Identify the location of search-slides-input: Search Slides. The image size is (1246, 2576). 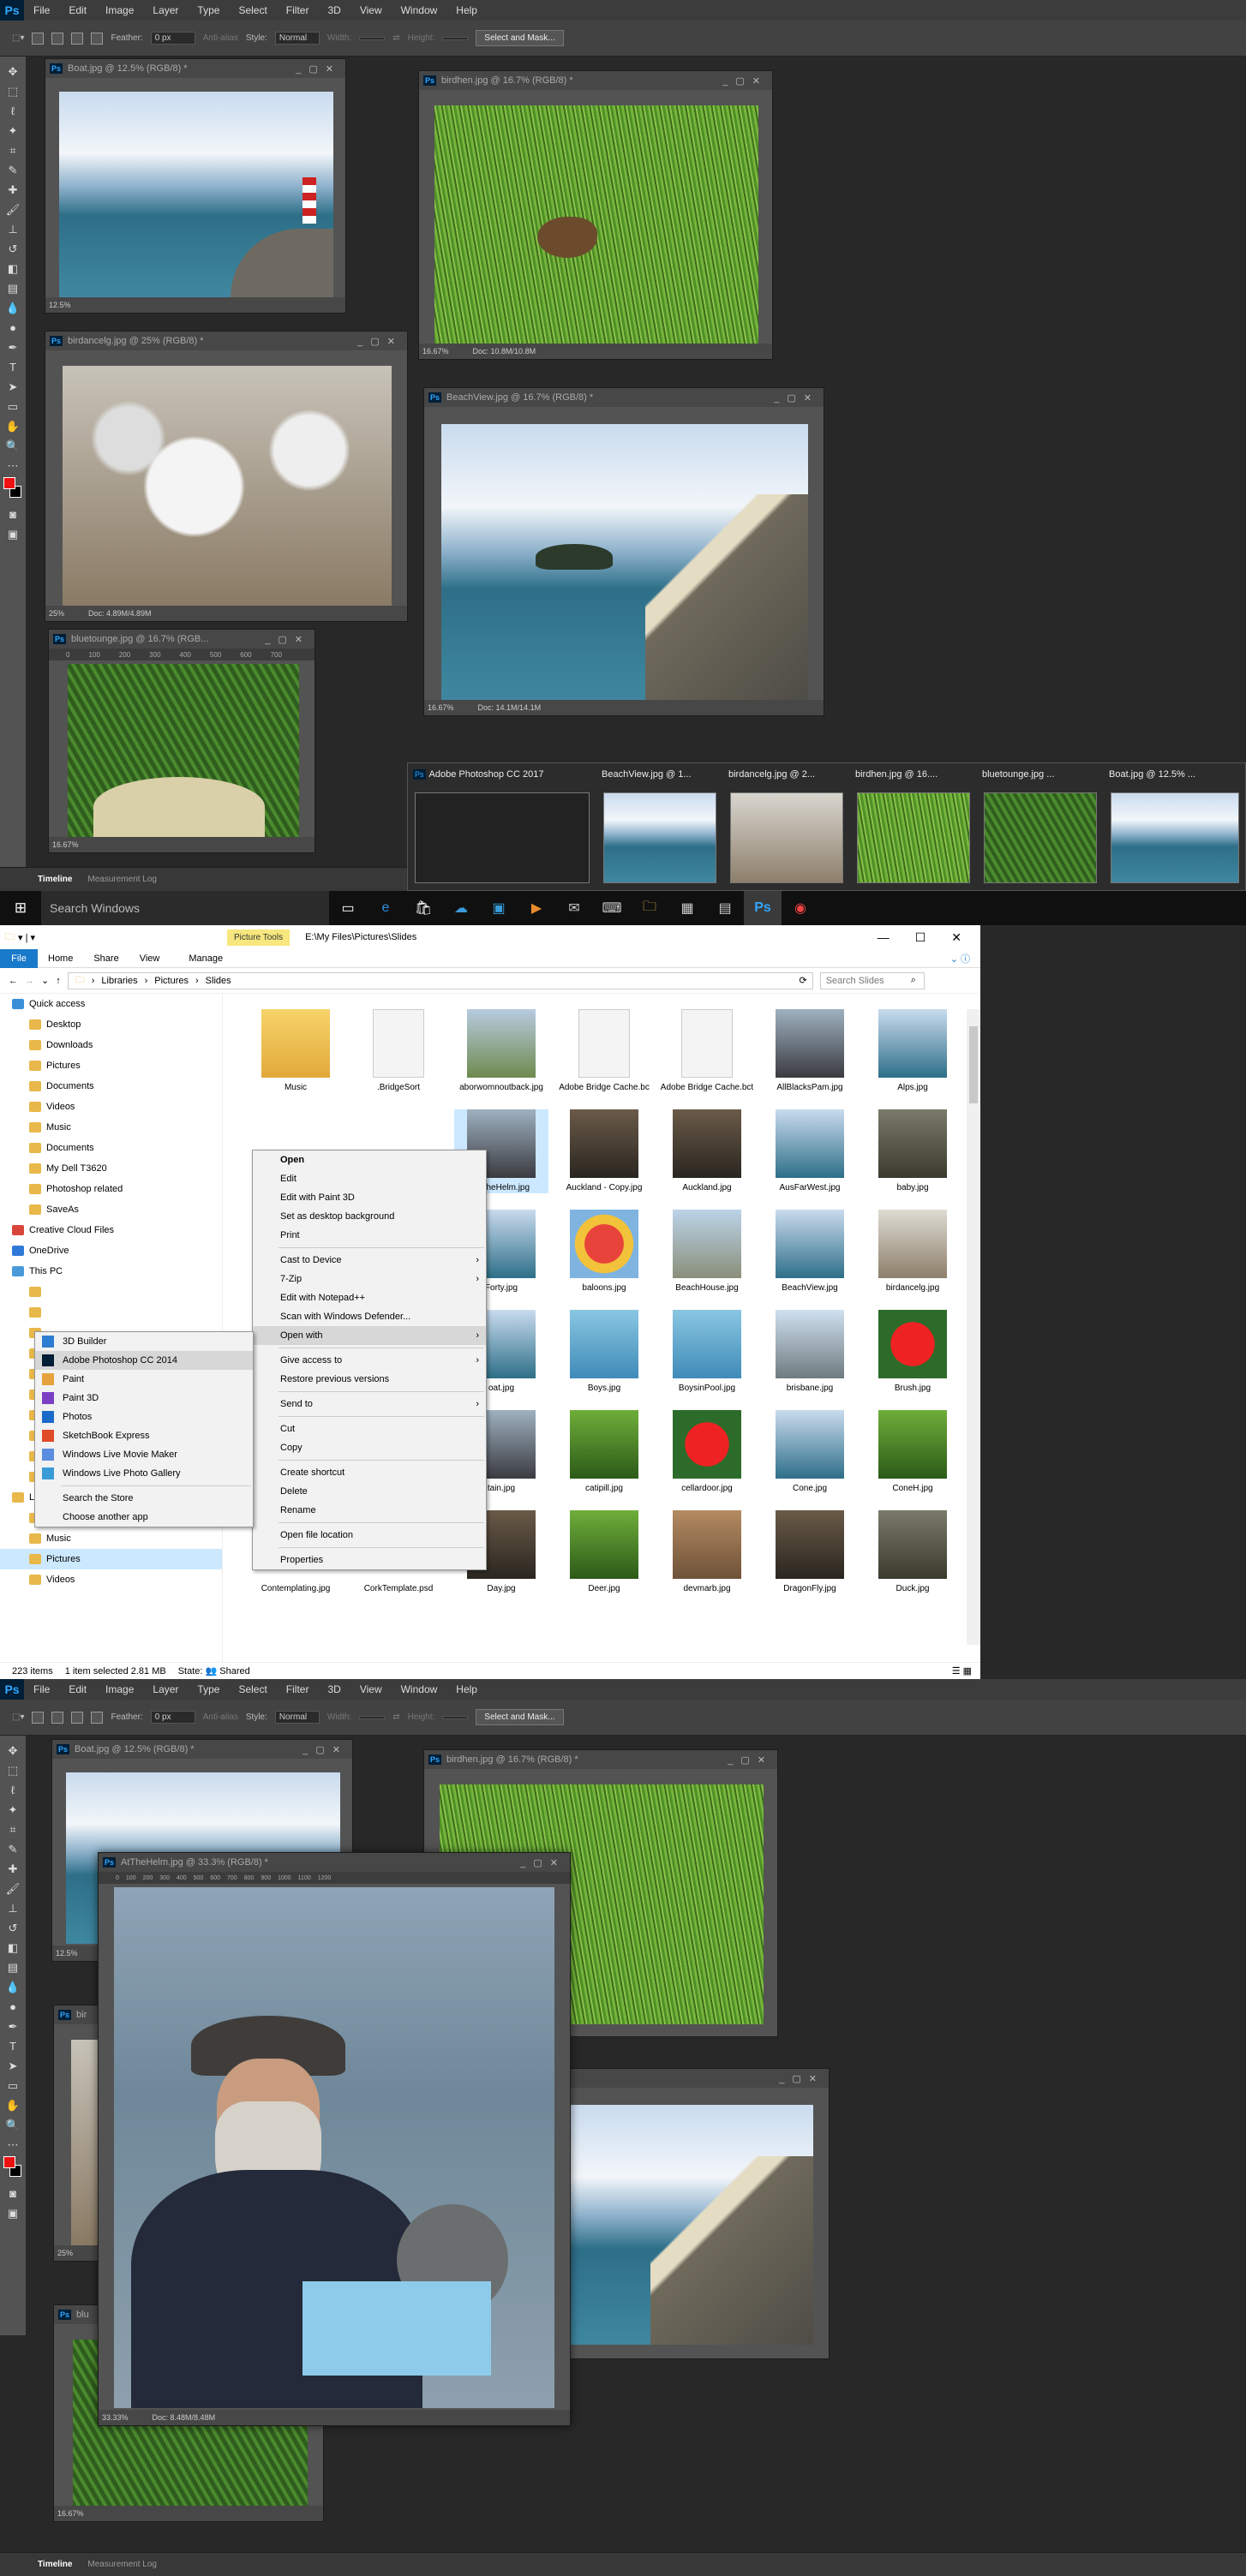
(872, 980).